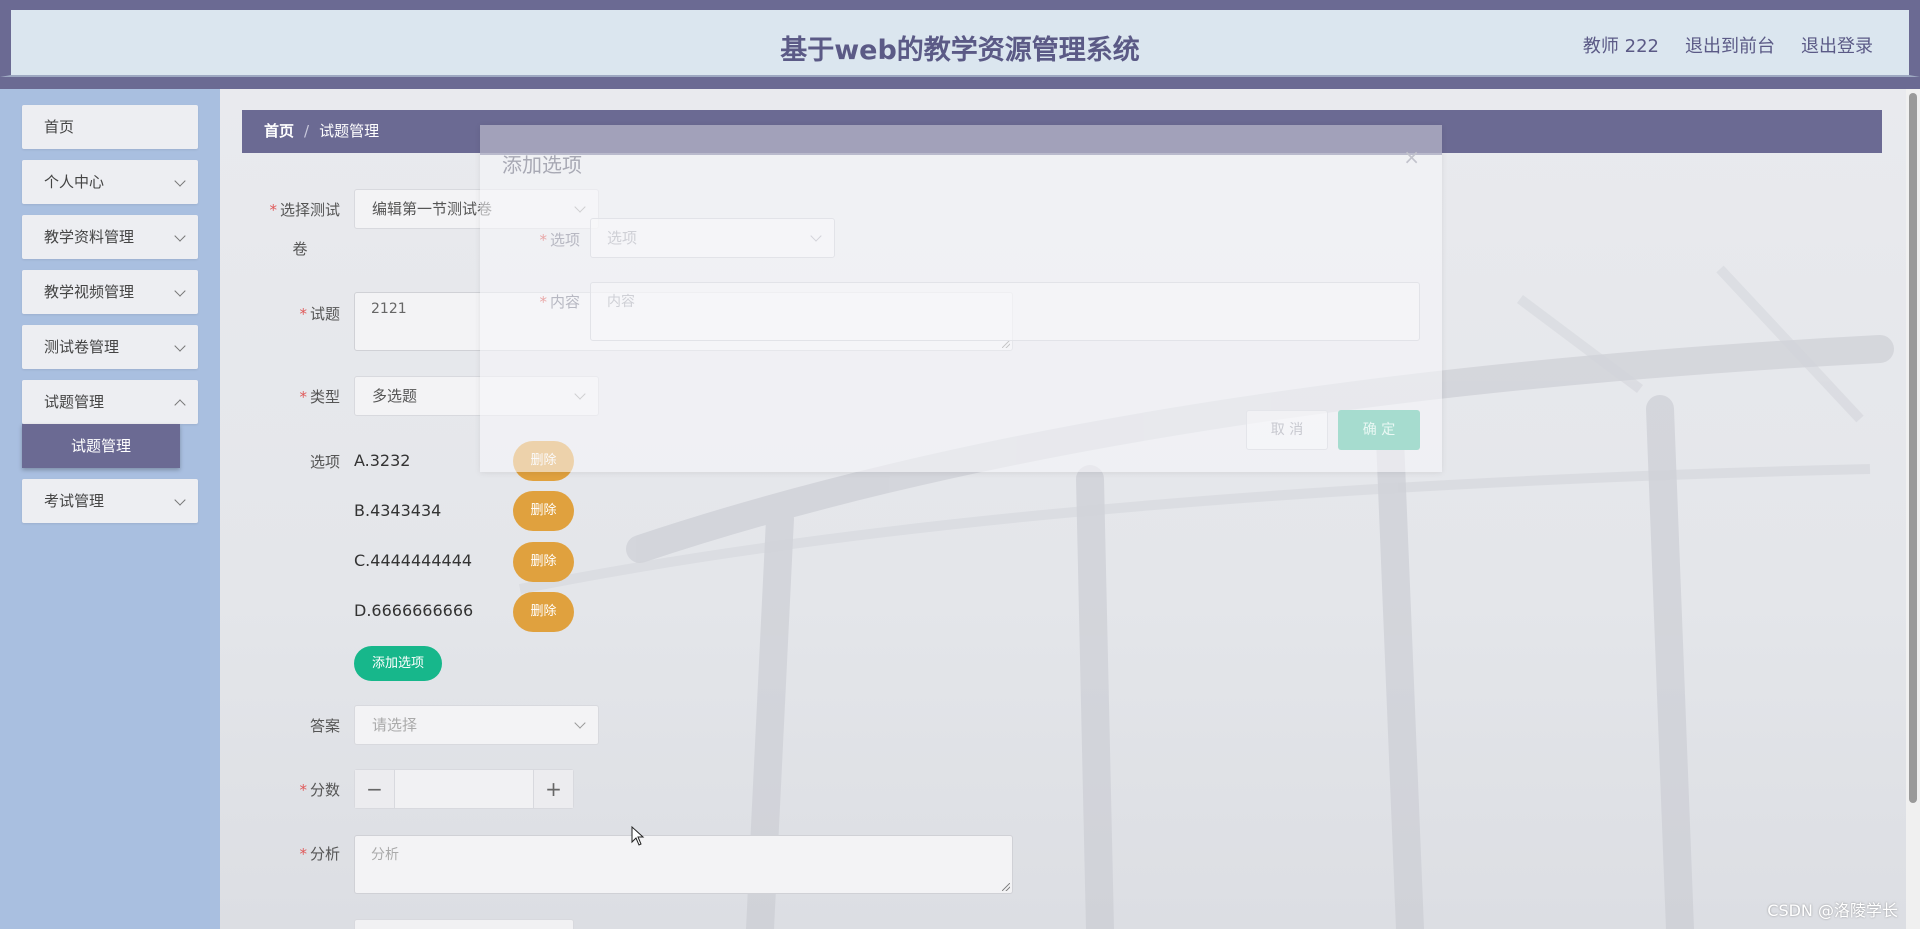 This screenshot has width=1920, height=929. I want to click on option-text: D.6666666666, so click(414, 610).